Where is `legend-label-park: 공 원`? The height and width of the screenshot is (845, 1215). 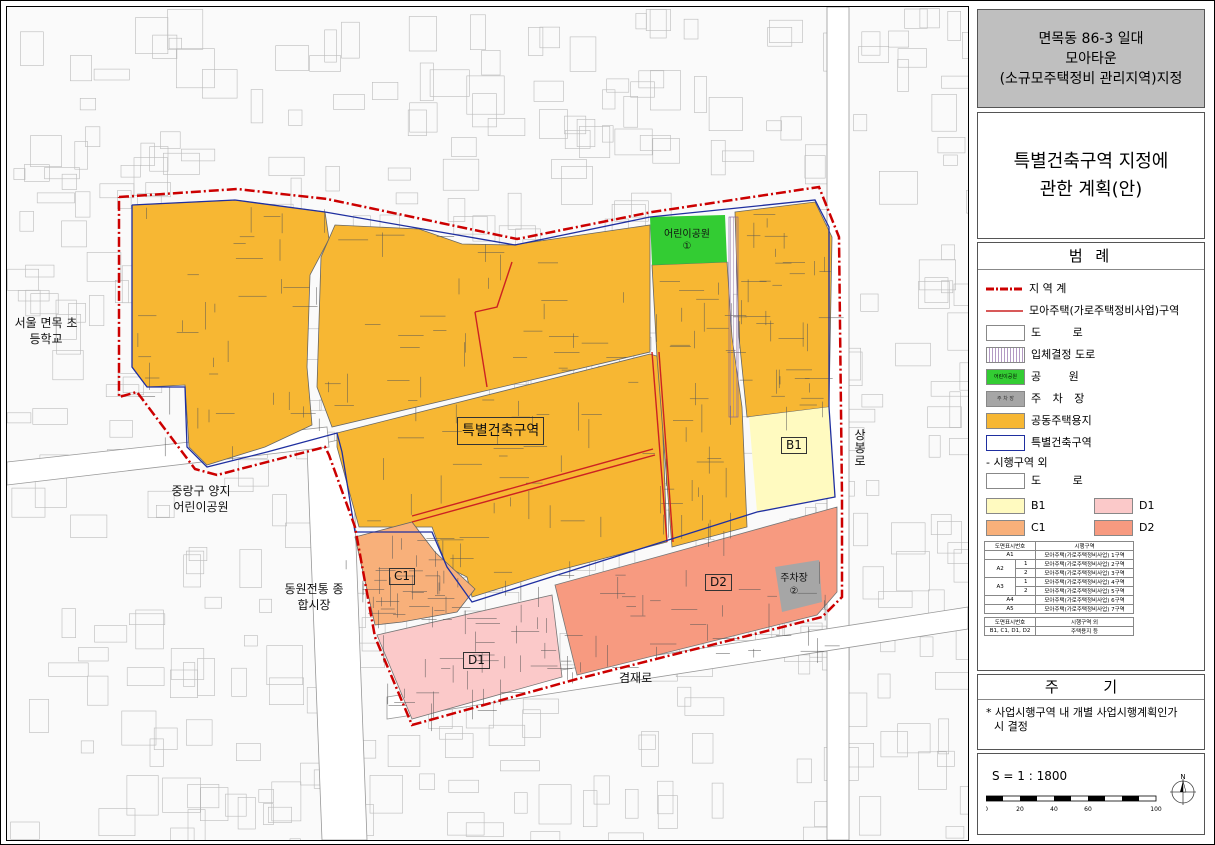 legend-label-park: 공 원 is located at coordinates (1055, 376).